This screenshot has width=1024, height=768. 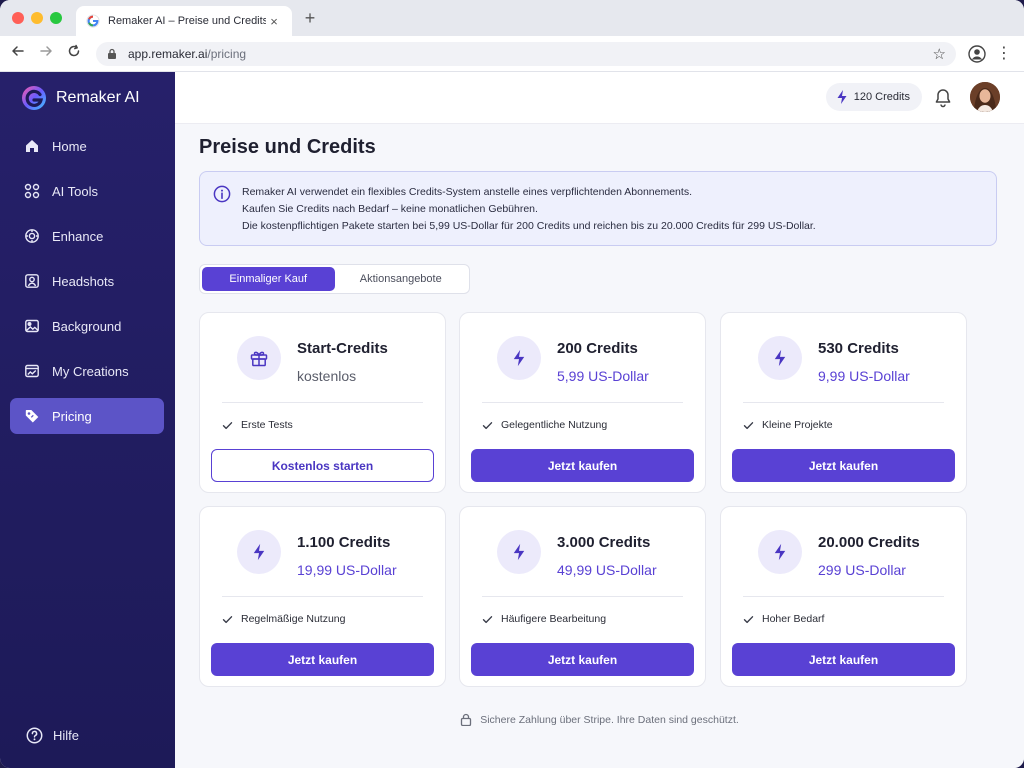 I want to click on forward-button, so click(x=46, y=54).